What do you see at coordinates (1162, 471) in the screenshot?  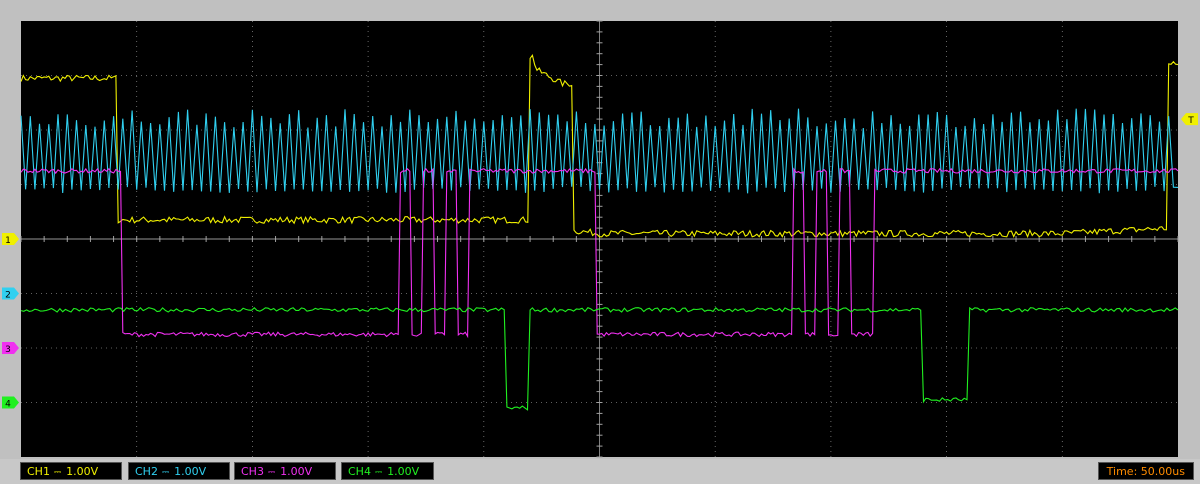 I see `timebase-value: 50.00us` at bounding box center [1162, 471].